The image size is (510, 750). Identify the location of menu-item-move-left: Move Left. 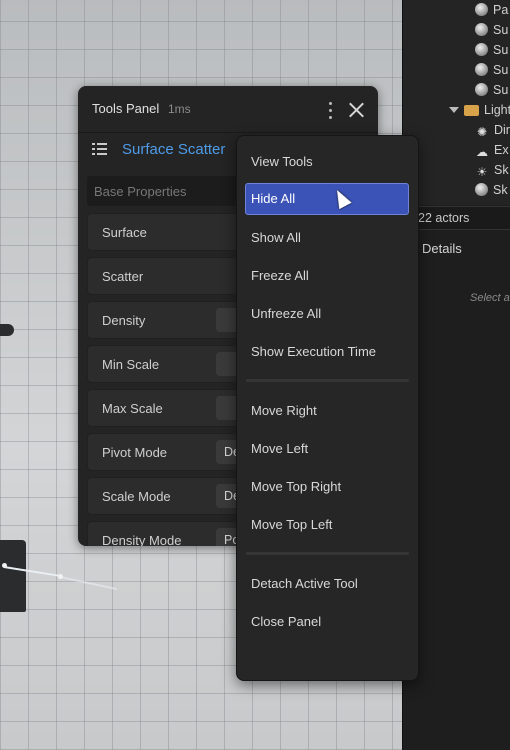
(327, 449).